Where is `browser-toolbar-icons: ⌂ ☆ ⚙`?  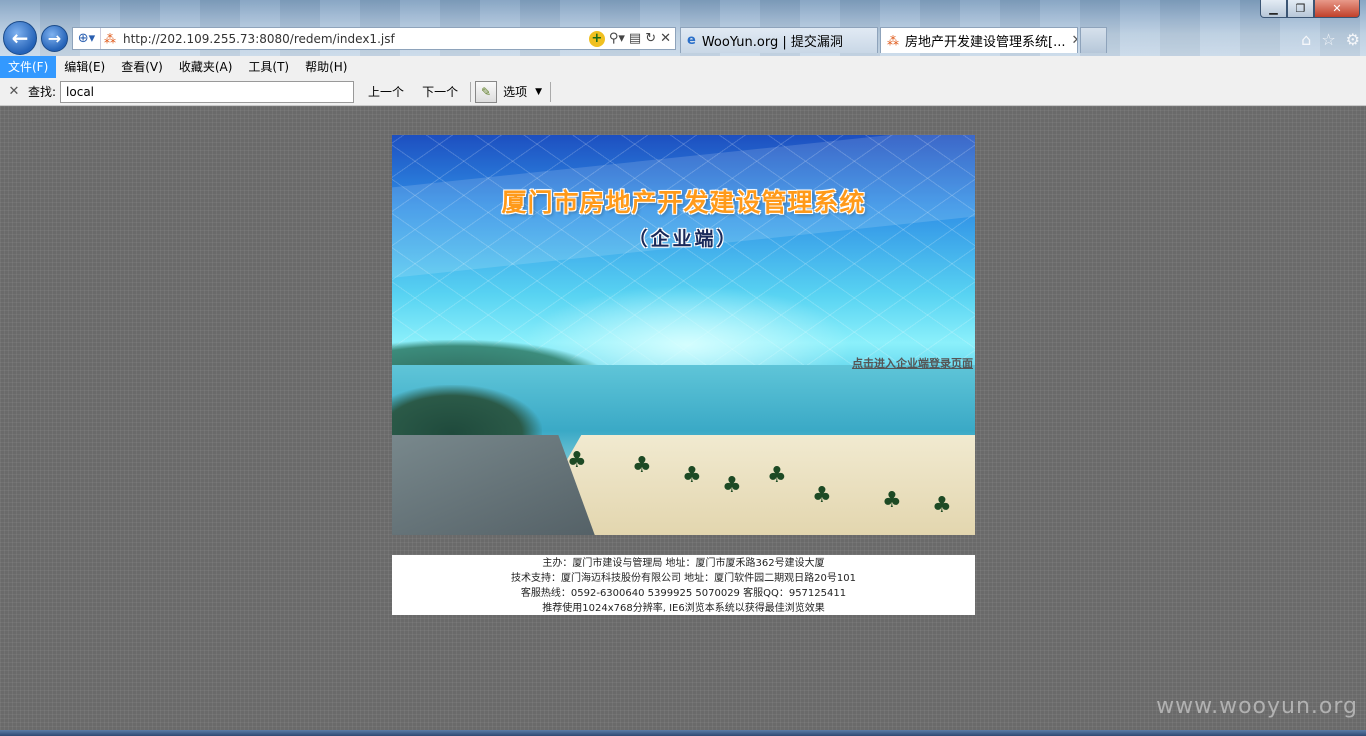 browser-toolbar-icons: ⌂ ☆ ⚙ is located at coordinates (1330, 39).